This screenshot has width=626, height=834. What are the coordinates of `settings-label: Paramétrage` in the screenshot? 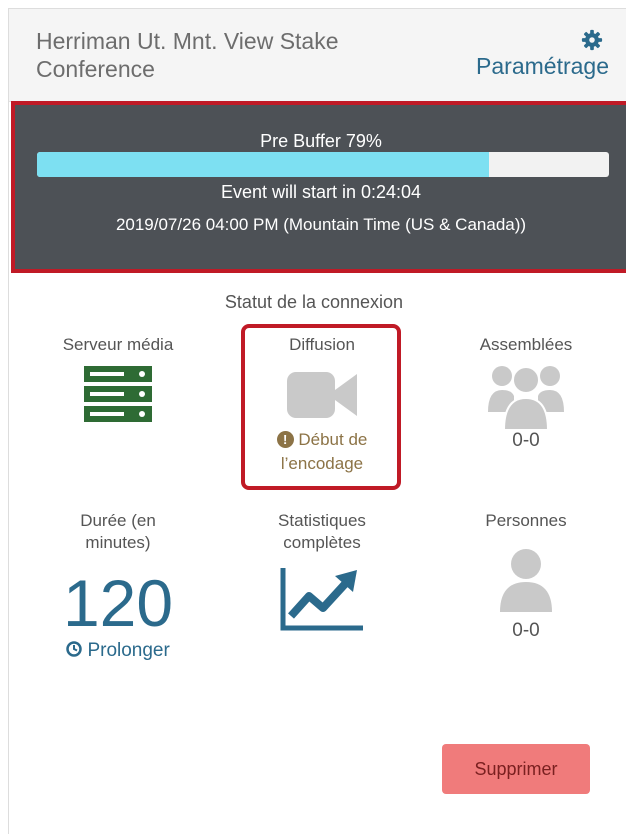 It's located at (542, 66).